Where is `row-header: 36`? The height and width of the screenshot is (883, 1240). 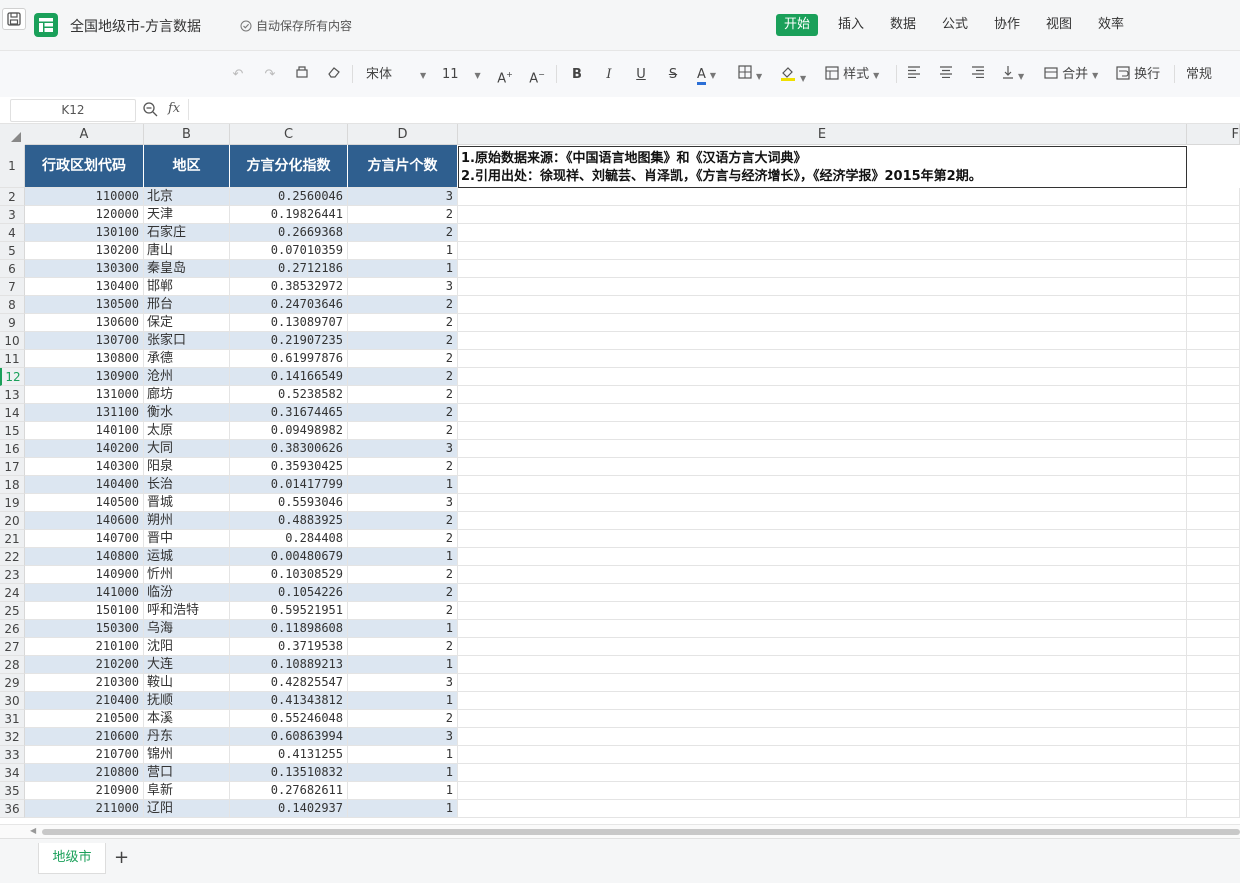 row-header: 36 is located at coordinates (12, 809).